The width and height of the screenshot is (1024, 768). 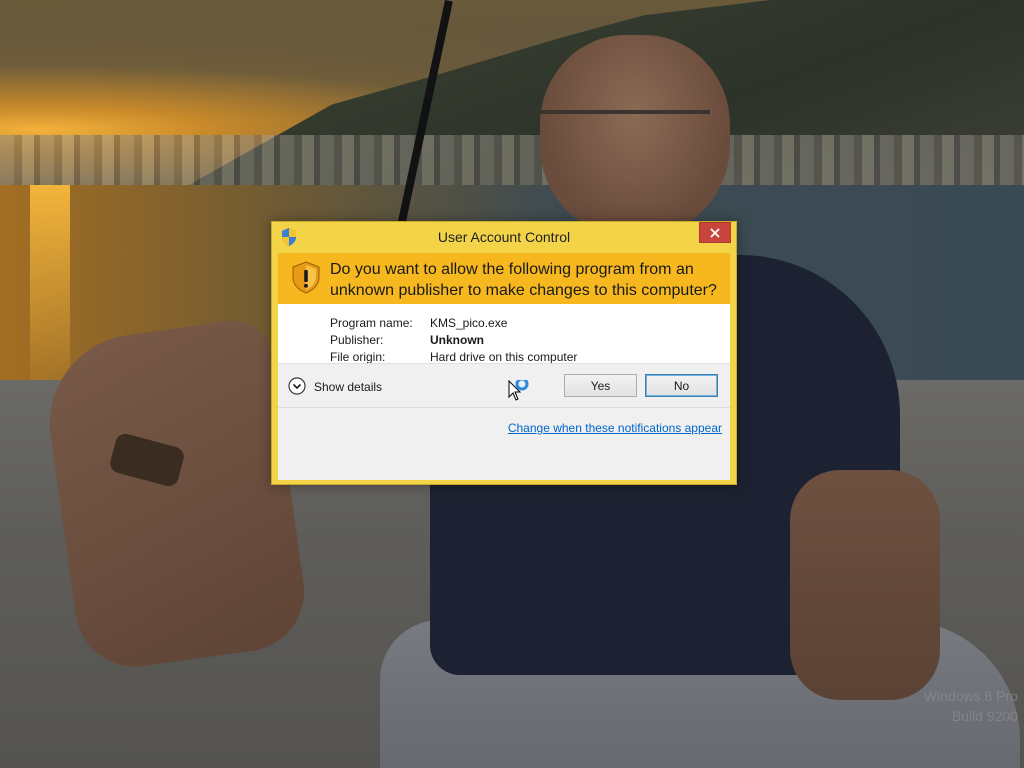 I want to click on close-button, so click(x=715, y=232).